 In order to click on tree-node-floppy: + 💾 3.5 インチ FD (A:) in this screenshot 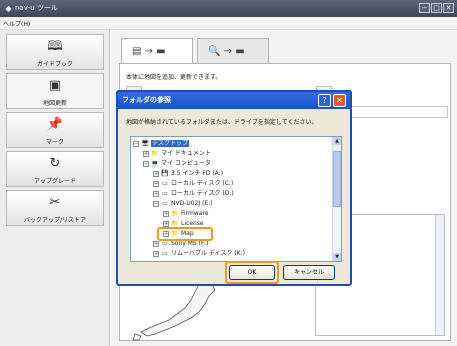, I will do `click(188, 174)`.